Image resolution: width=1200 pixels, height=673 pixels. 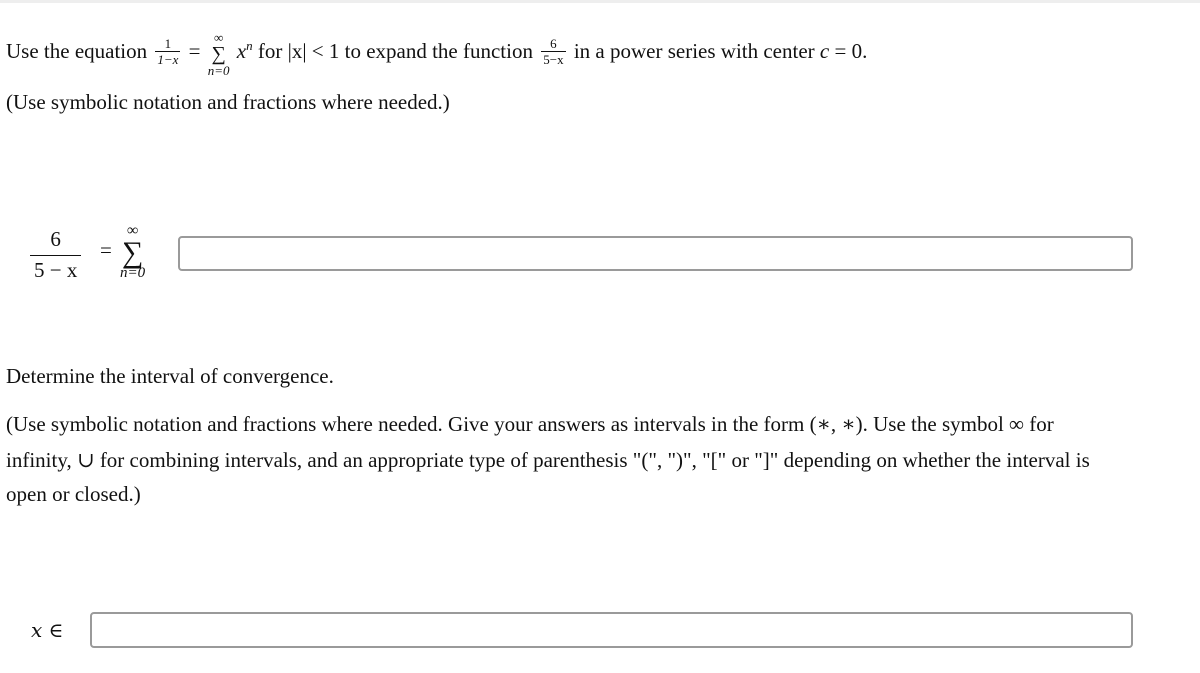 What do you see at coordinates (170, 376) in the screenshot?
I see `interval-prompt: Determine the interval of convergence.` at bounding box center [170, 376].